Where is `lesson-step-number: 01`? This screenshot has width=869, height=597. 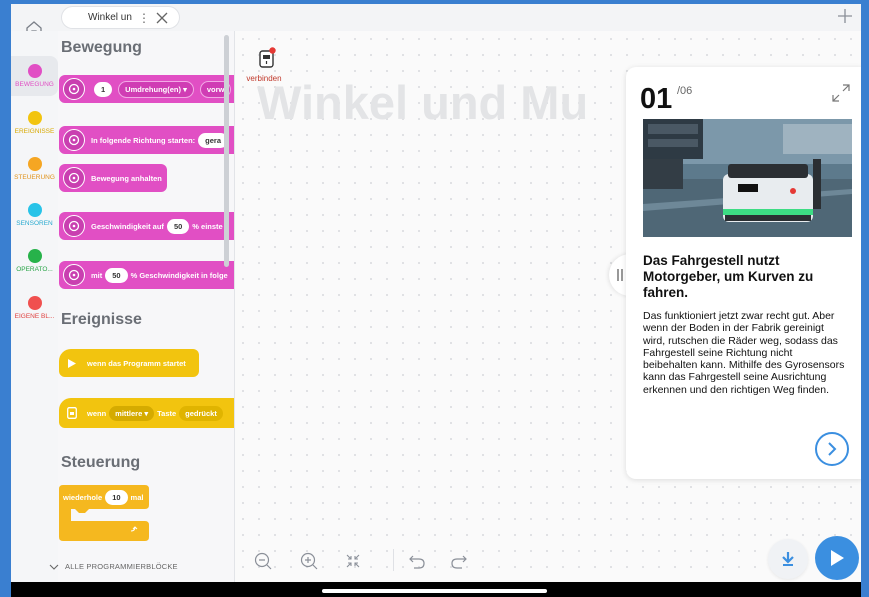
lesson-step-number: 01 is located at coordinates (656, 99).